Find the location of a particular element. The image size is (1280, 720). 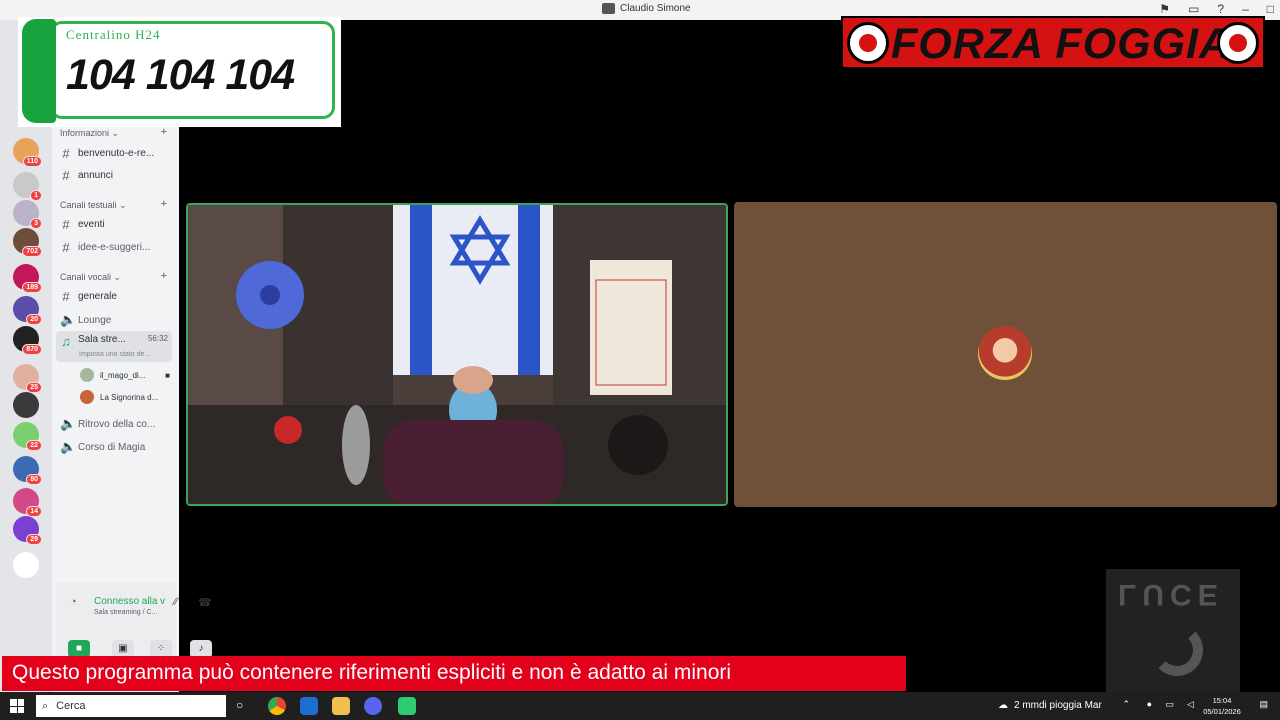

volume-icon: ◁ is located at coordinates (1190, 704).